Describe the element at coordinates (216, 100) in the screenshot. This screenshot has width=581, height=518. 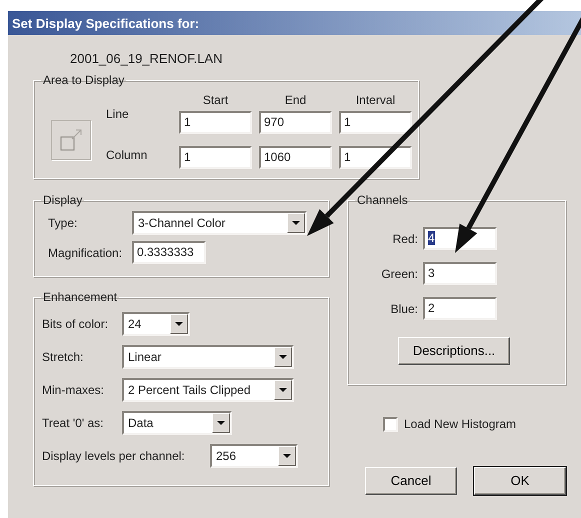
I see `column-header: Start` at that location.